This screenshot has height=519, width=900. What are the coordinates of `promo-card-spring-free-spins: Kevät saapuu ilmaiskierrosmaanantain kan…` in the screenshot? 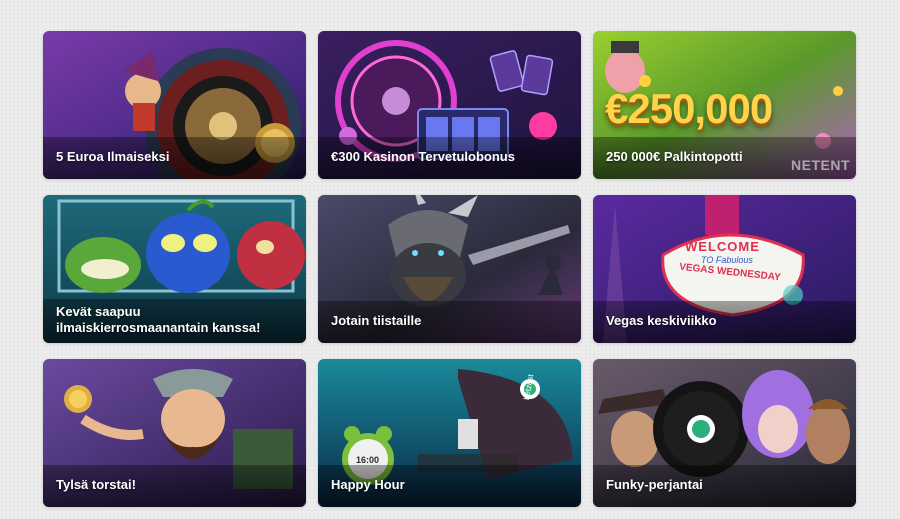 It's located at (174, 269).